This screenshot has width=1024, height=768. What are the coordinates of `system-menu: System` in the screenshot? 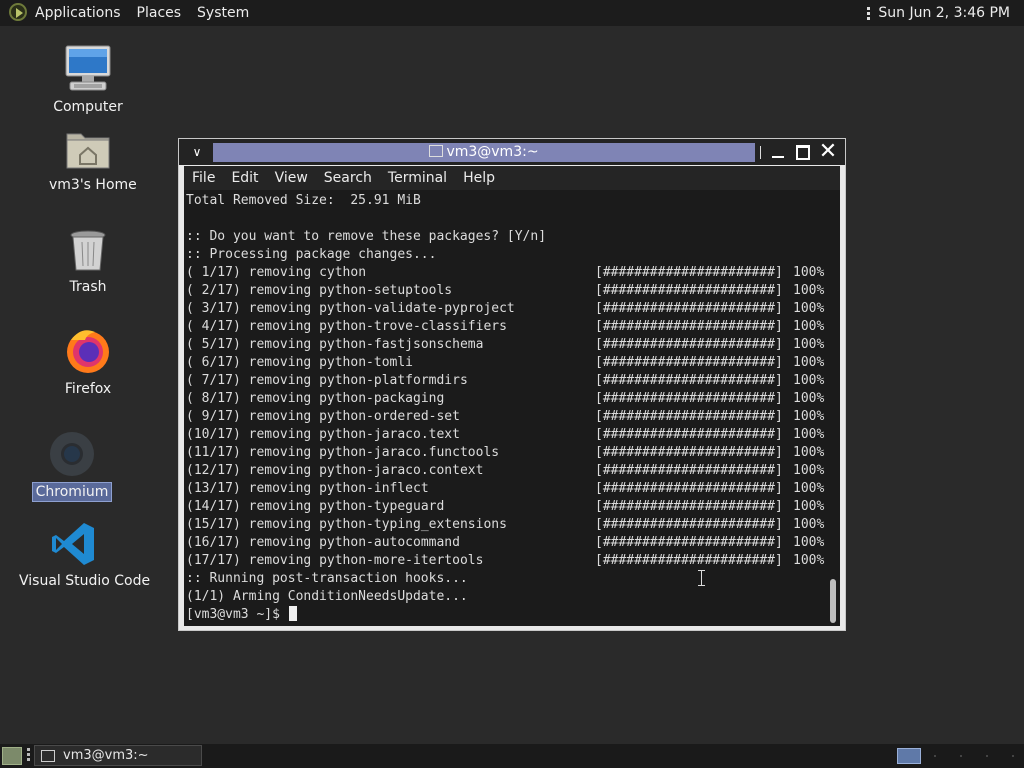 It's located at (223, 13).